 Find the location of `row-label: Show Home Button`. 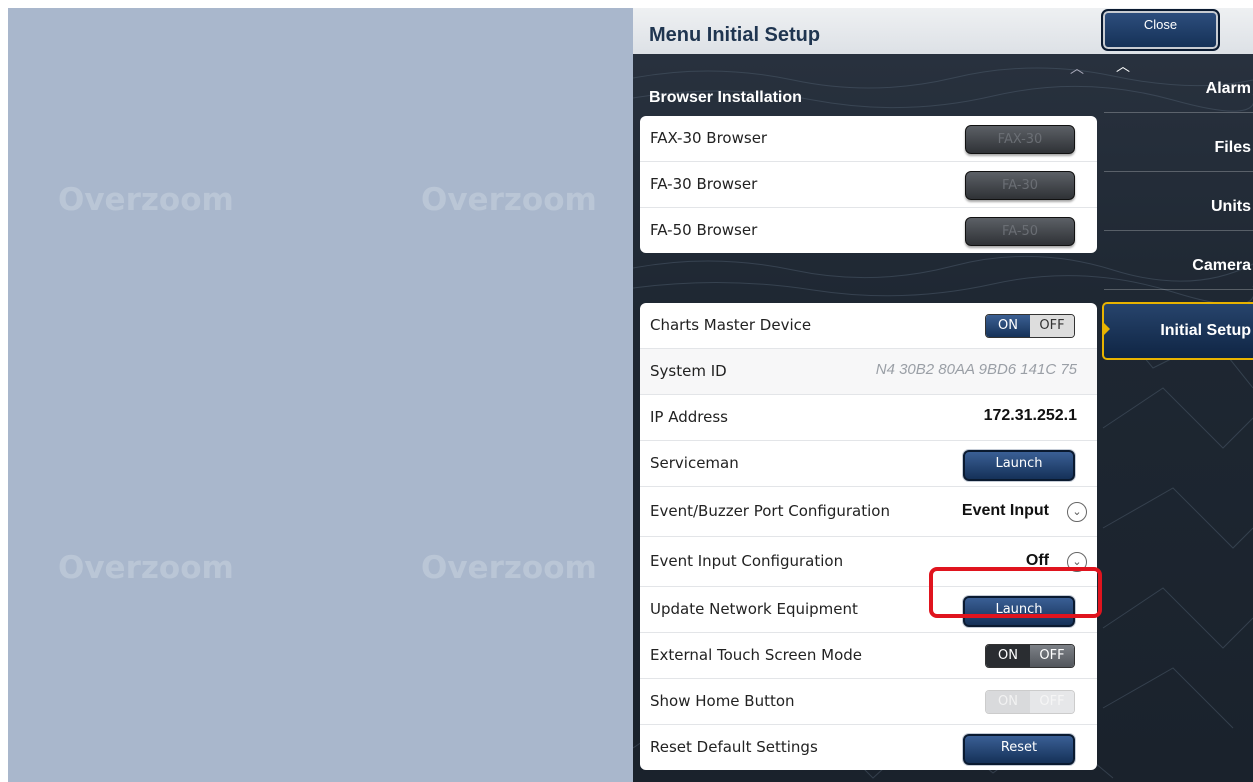

row-label: Show Home Button is located at coordinates (722, 701).